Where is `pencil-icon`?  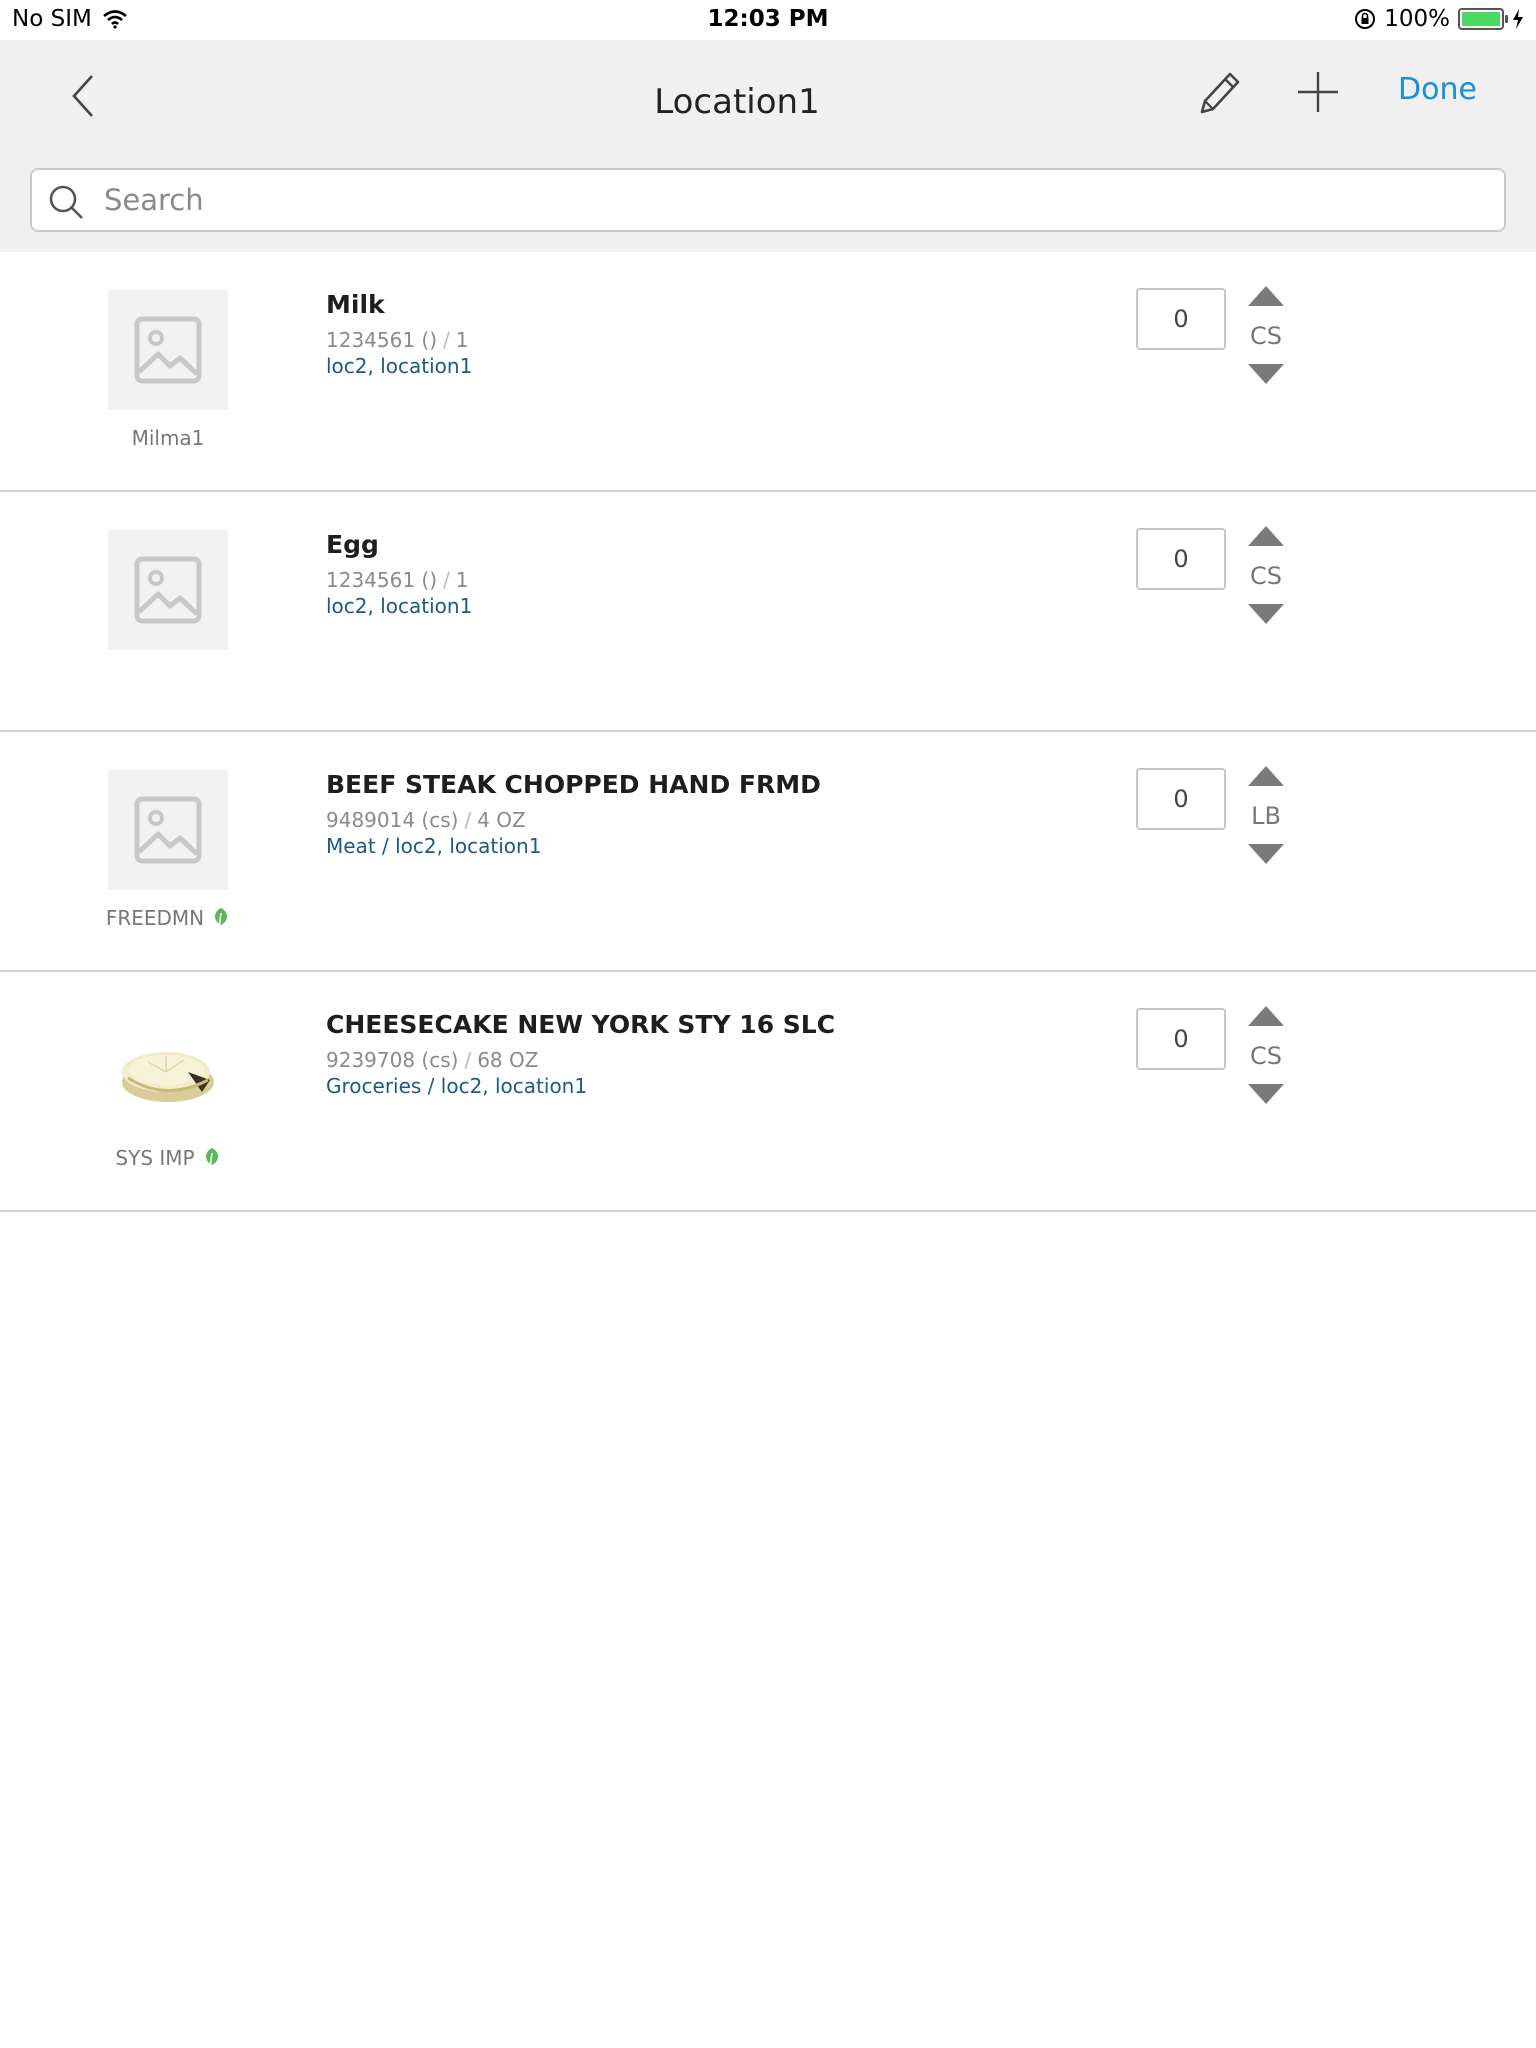
pencil-icon is located at coordinates (1220, 93).